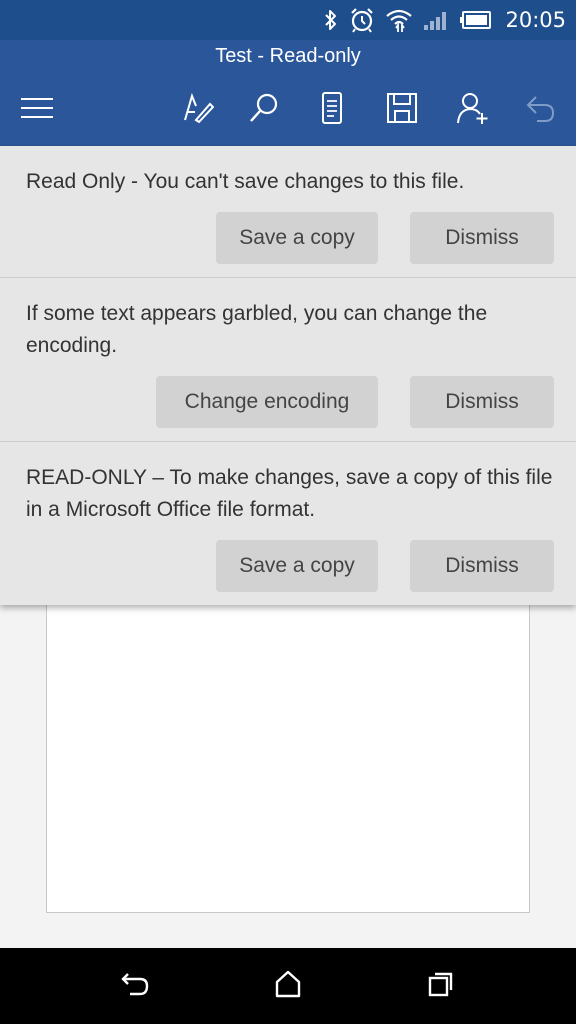  Describe the element at coordinates (288, 56) in the screenshot. I see `document-title: Test - Read-only` at that location.